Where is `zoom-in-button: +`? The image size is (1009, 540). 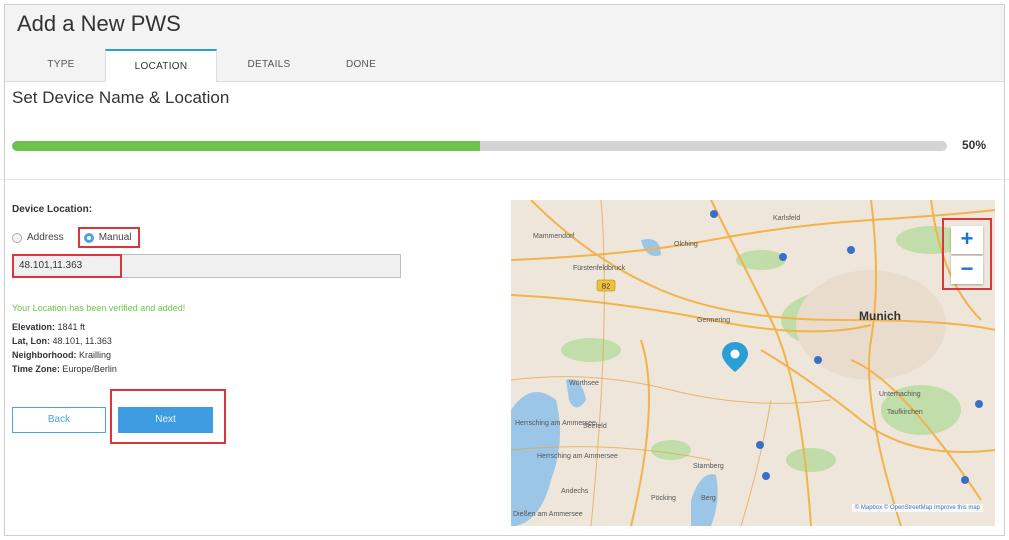 zoom-in-button: + is located at coordinates (967, 240).